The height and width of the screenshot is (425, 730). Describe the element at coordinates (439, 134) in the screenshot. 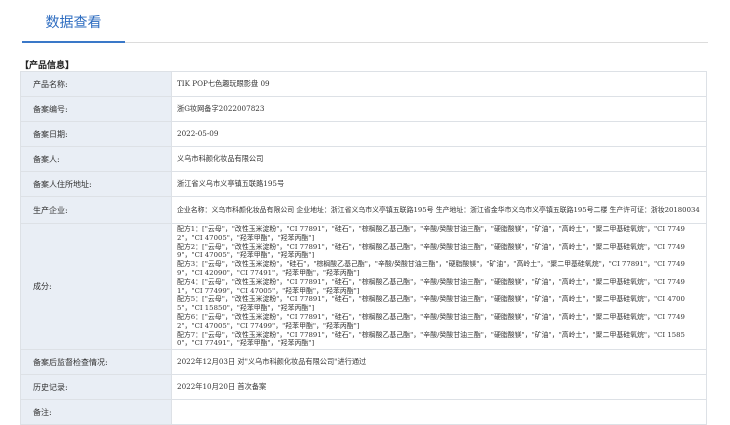

I see `value-record-date: 2022-05-09` at that location.